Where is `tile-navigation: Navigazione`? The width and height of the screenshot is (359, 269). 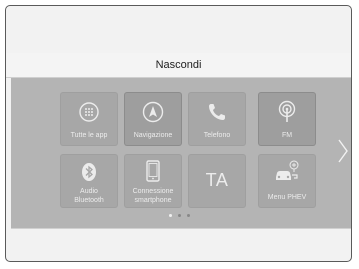 tile-navigation: Navigazione is located at coordinates (153, 119).